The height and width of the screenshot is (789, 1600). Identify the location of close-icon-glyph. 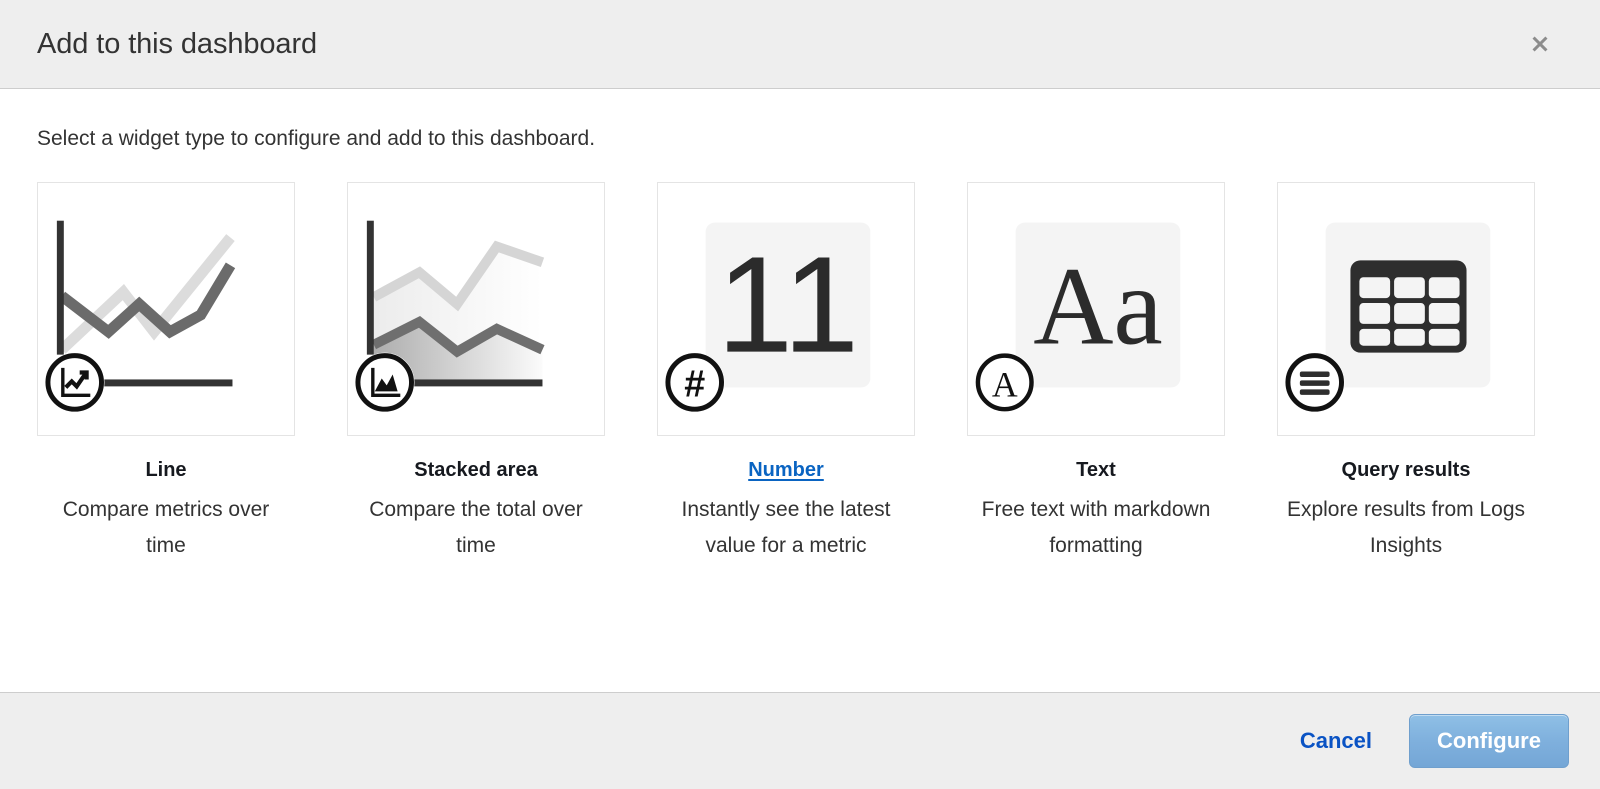
(1540, 44).